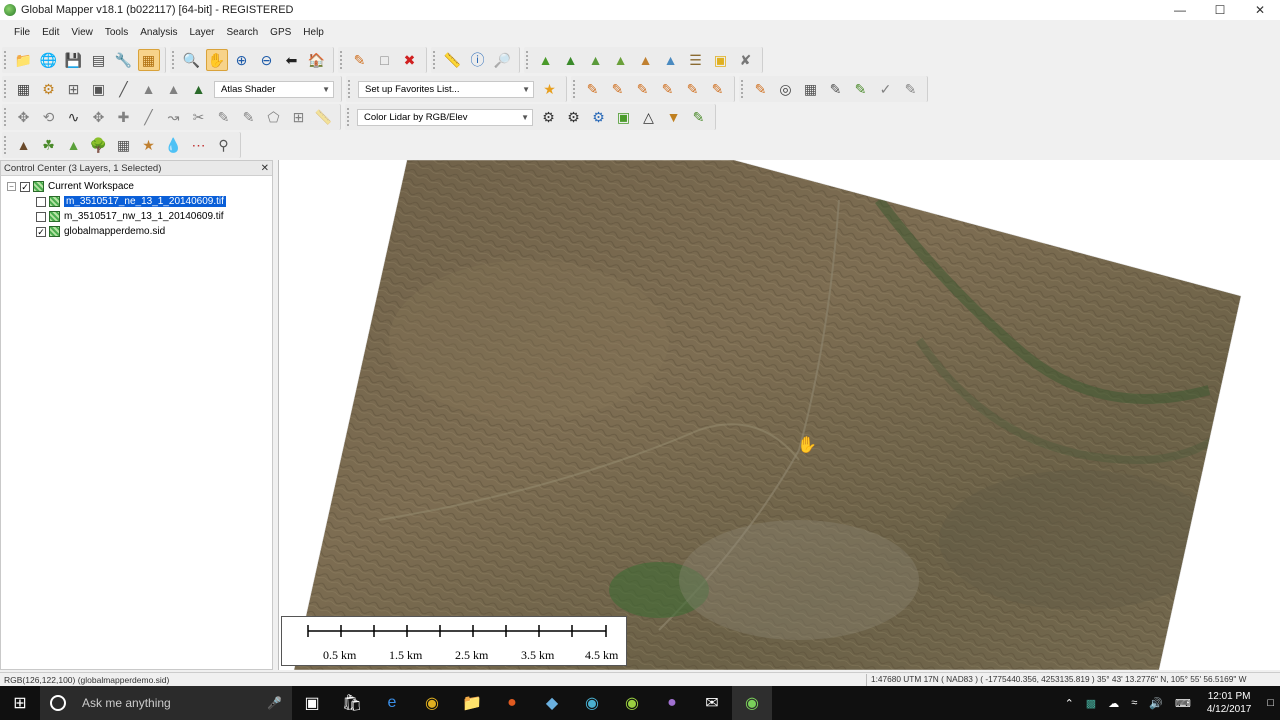  I want to click on menu-layer: Layer, so click(201, 32).